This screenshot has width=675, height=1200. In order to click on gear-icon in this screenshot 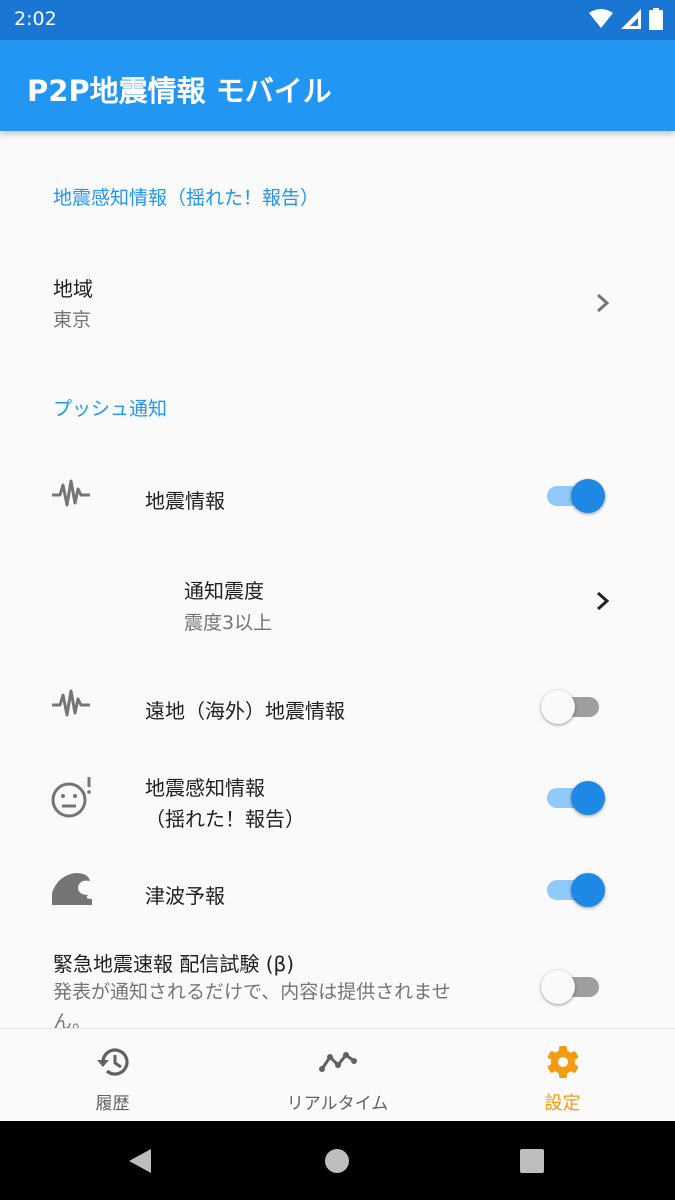, I will do `click(562, 1062)`.